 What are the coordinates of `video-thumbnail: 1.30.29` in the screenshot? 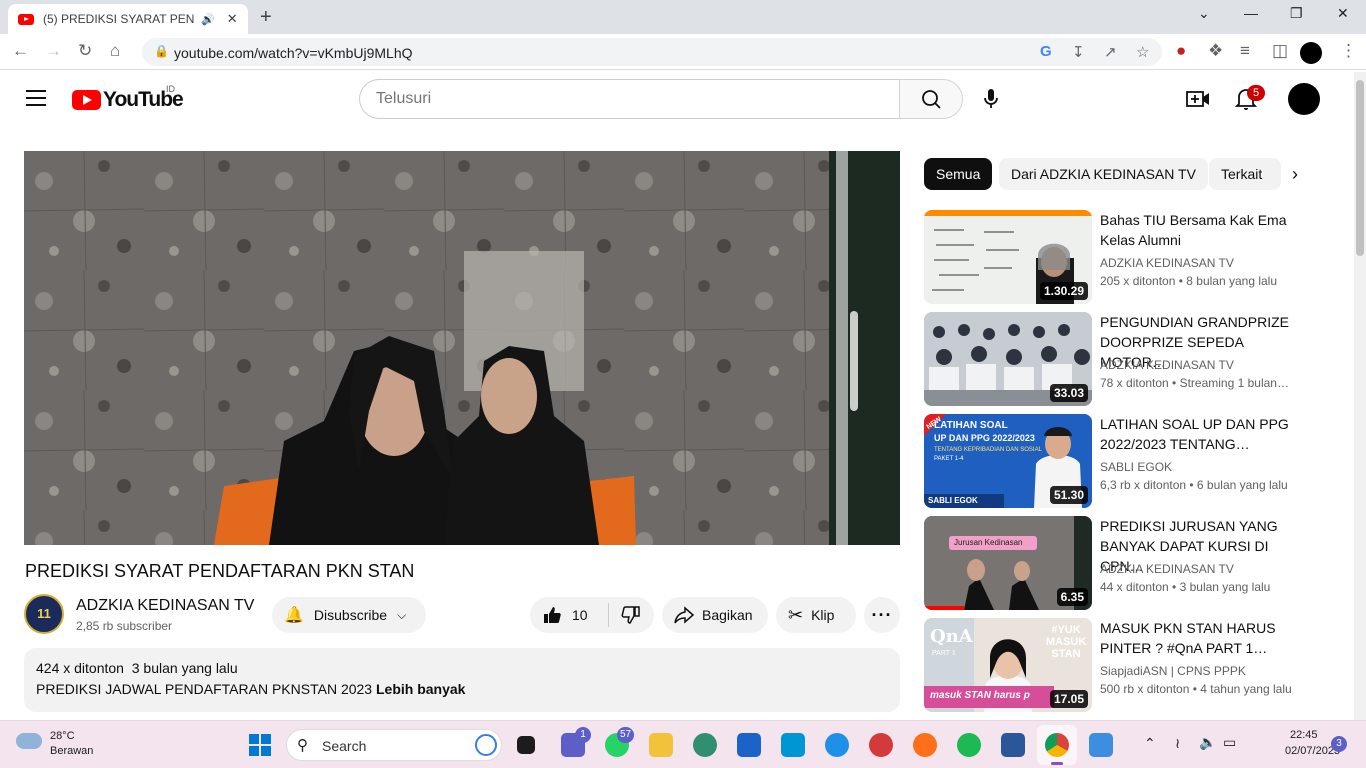 It's located at (1008, 257).